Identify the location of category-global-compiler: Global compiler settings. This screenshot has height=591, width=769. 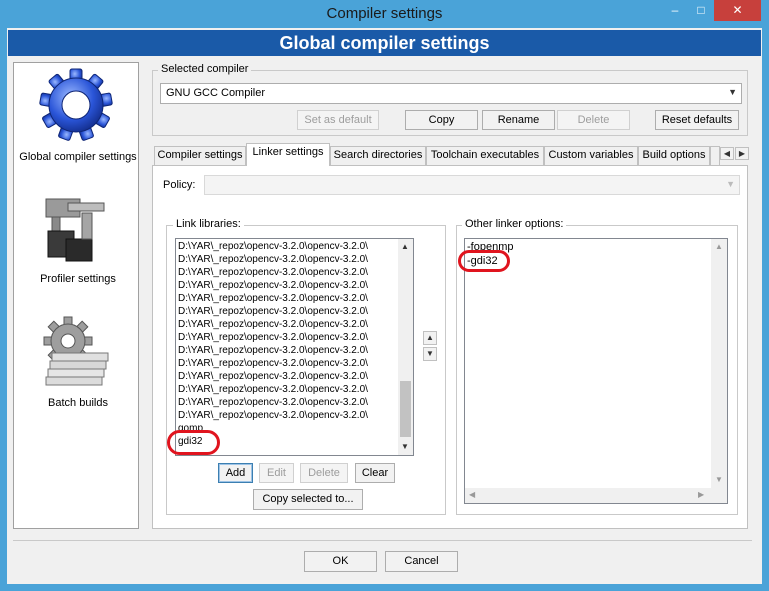
(76, 116).